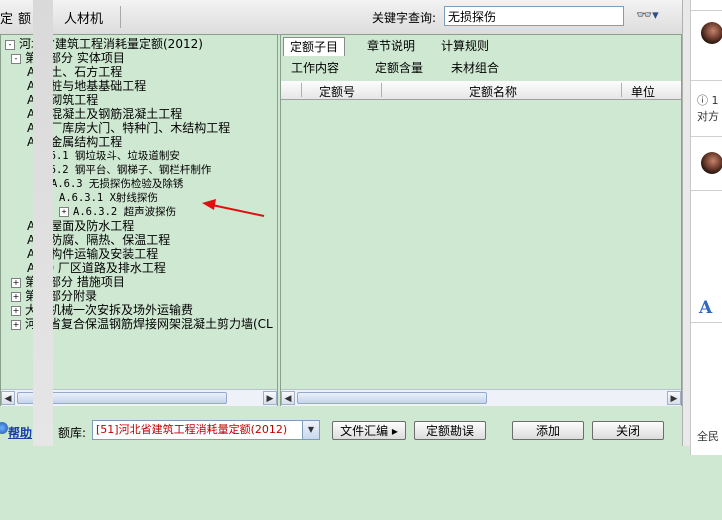 This screenshot has height=520, width=722. Describe the element at coordinates (706, 227) in the screenshot. I see `chat-side-panel: ⓘ 1 对方 A 全民` at that location.